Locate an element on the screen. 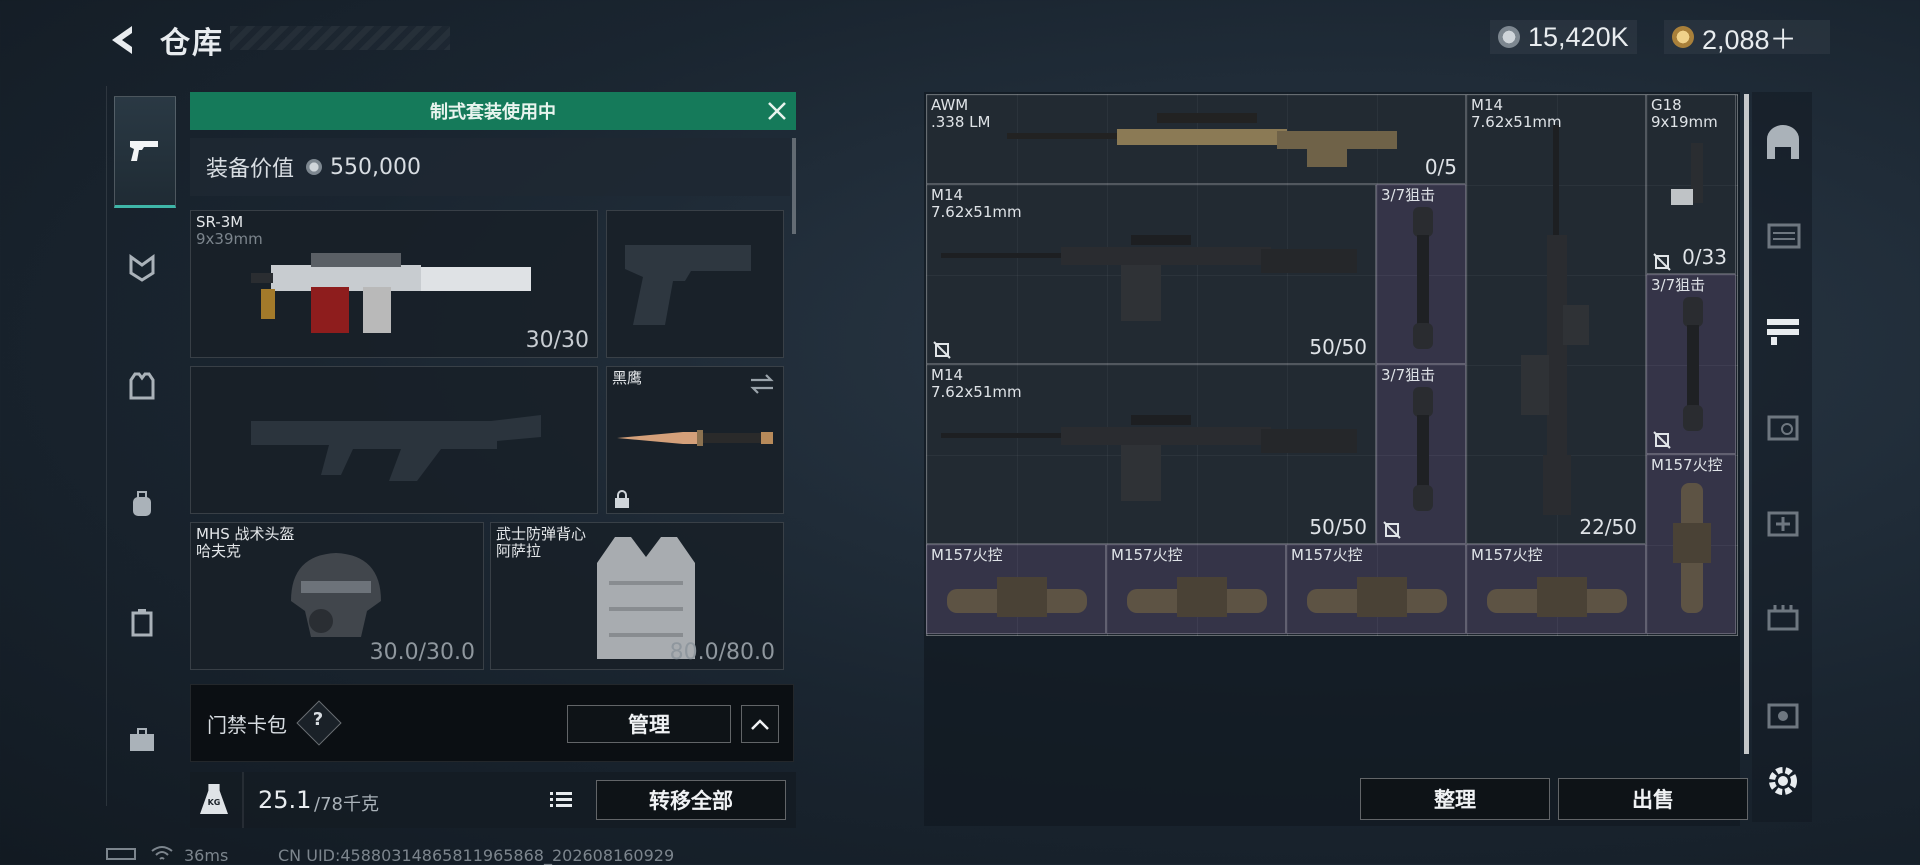 The width and height of the screenshot is (1920, 865). gold-currency: 2,088＋ is located at coordinates (1747, 37).